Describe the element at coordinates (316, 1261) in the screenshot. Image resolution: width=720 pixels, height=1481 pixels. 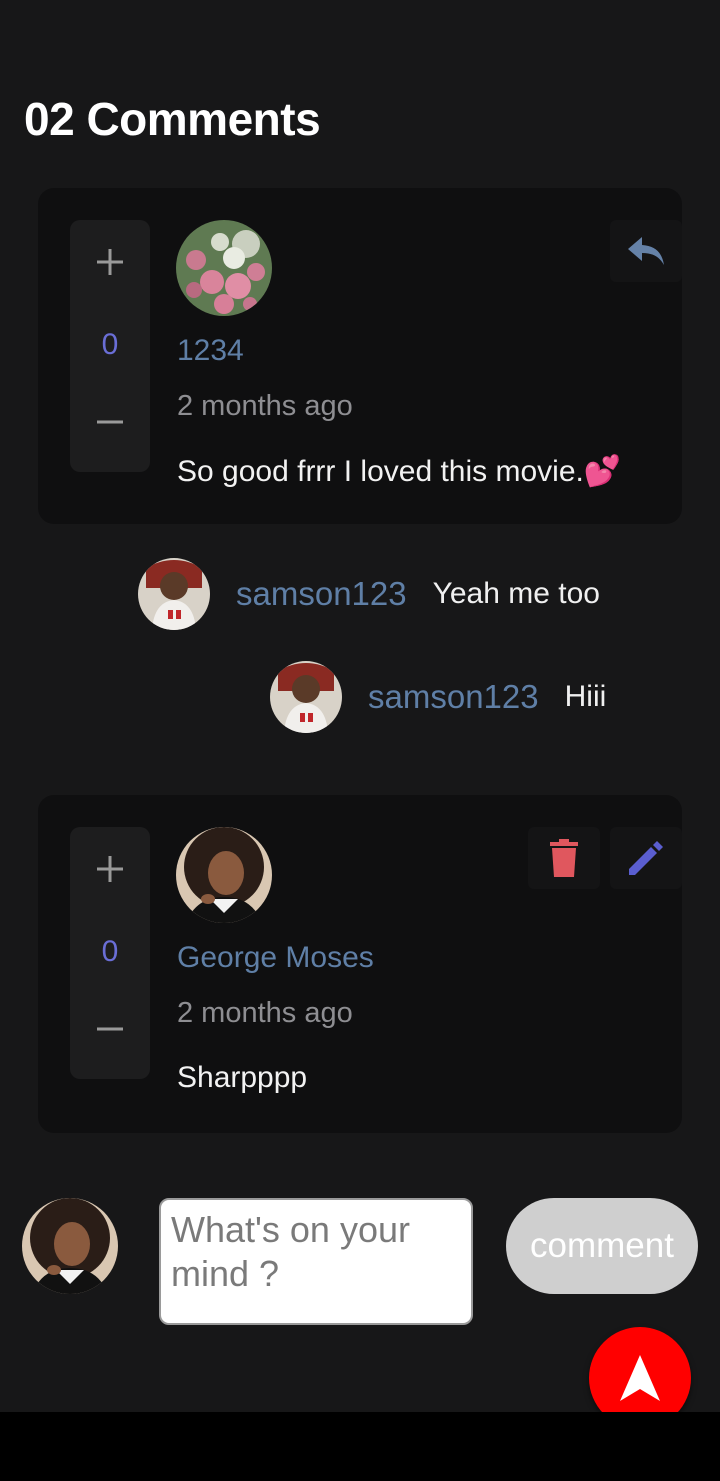
I see `comment-input: What's on your mind ?` at that location.